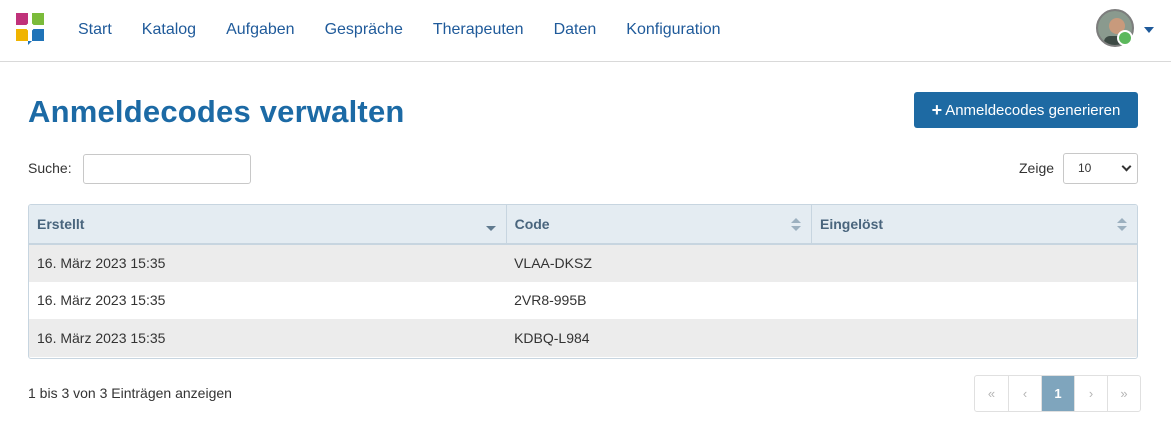 Image resolution: width=1171 pixels, height=430 pixels. Describe the element at coordinates (169, 30) in the screenshot. I see `nav-katalog: Katalog` at that location.